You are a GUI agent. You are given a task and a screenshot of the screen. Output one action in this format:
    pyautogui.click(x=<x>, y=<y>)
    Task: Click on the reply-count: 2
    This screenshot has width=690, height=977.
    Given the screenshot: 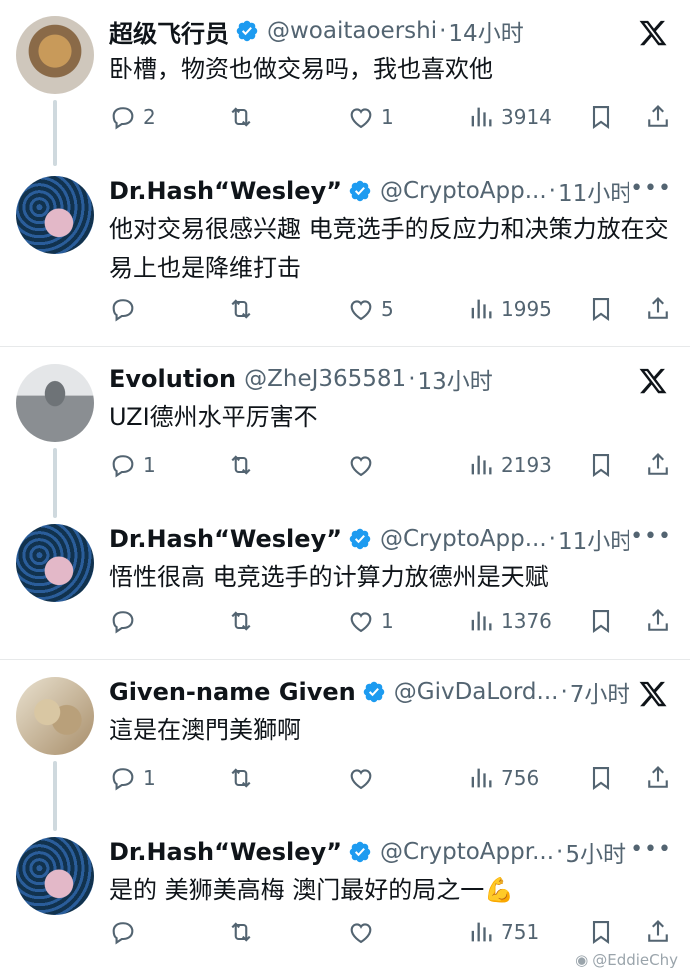 What is the action you would take?
    pyautogui.click(x=149, y=117)
    